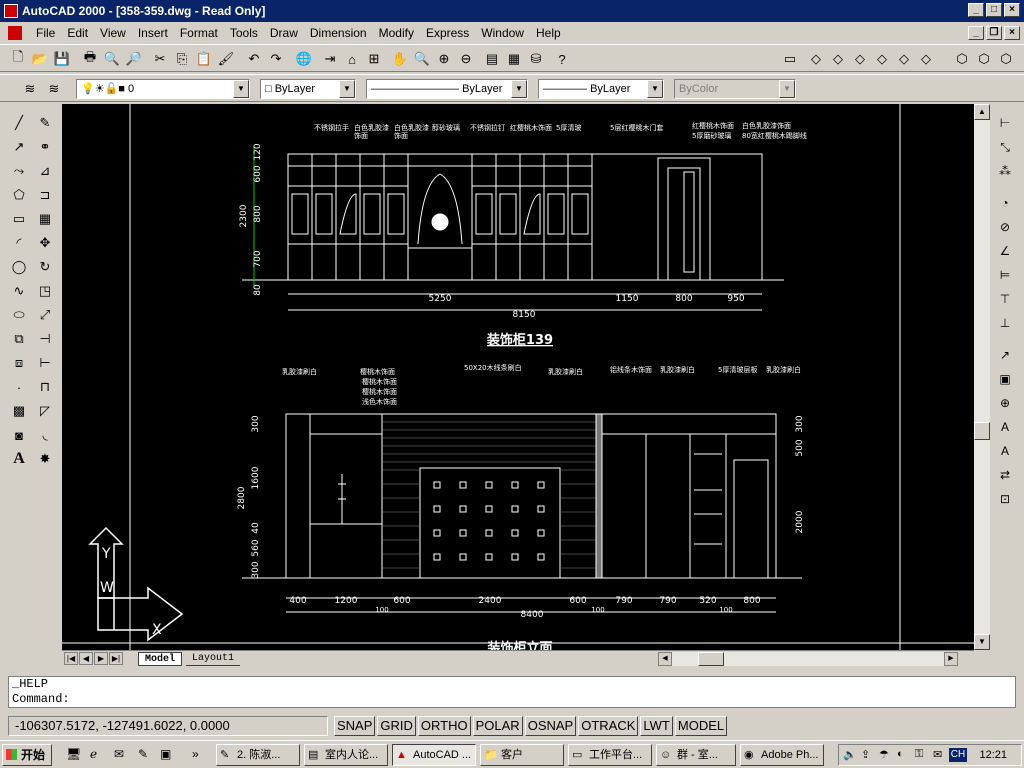 The height and width of the screenshot is (768, 1024). What do you see at coordinates (919, 754) in the screenshot?
I see `network-icon: ⚿` at bounding box center [919, 754].